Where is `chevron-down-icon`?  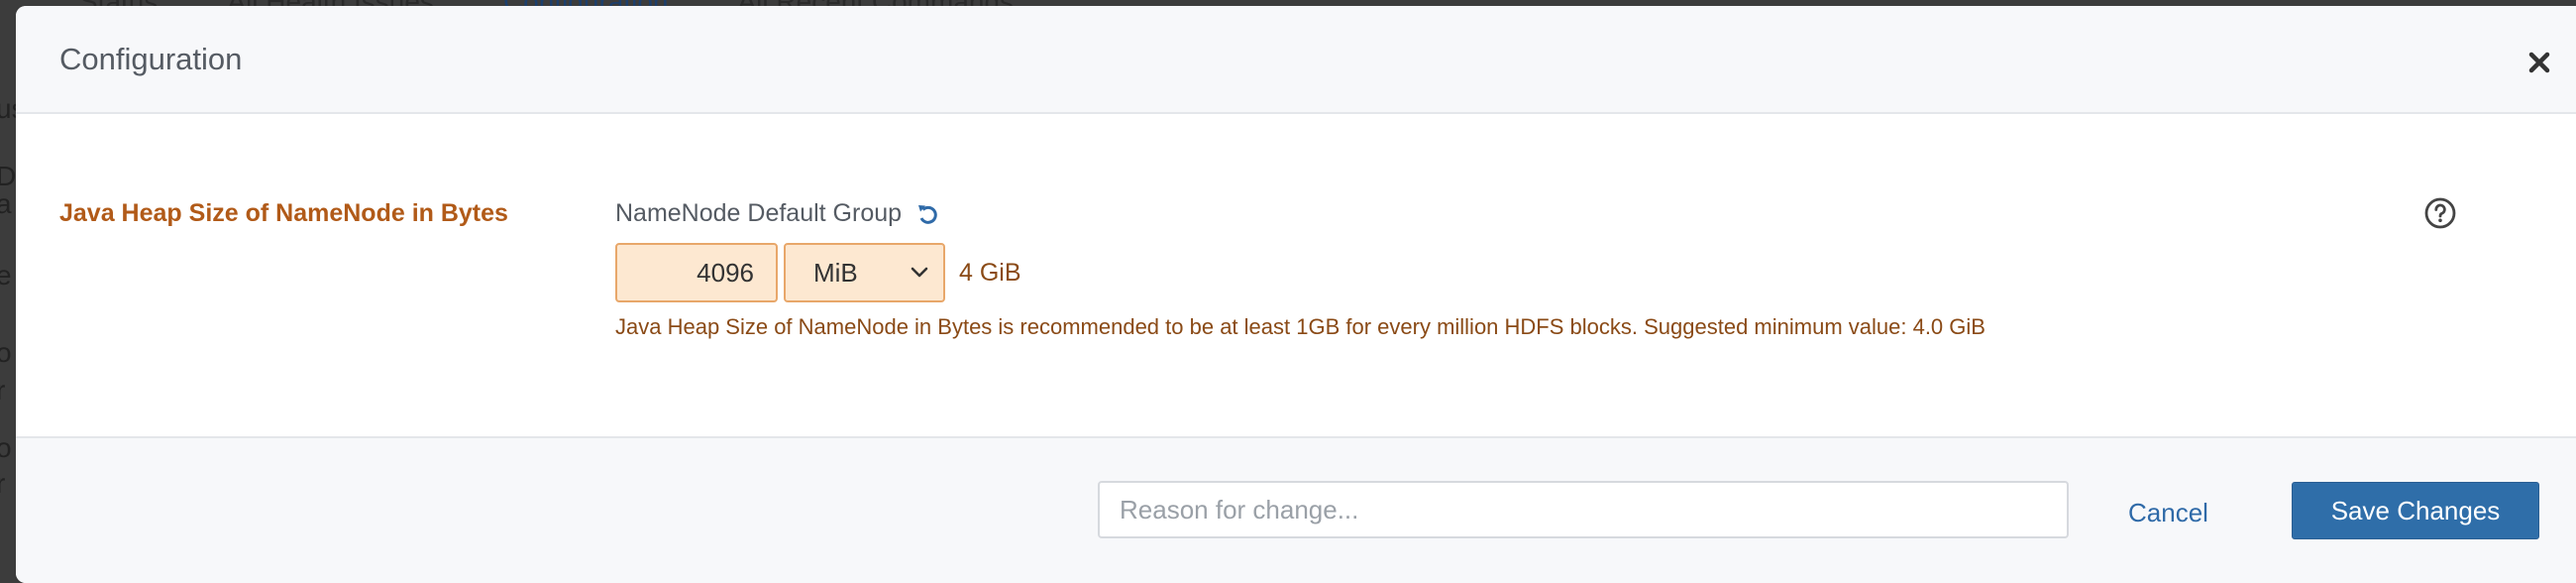 chevron-down-icon is located at coordinates (919, 272).